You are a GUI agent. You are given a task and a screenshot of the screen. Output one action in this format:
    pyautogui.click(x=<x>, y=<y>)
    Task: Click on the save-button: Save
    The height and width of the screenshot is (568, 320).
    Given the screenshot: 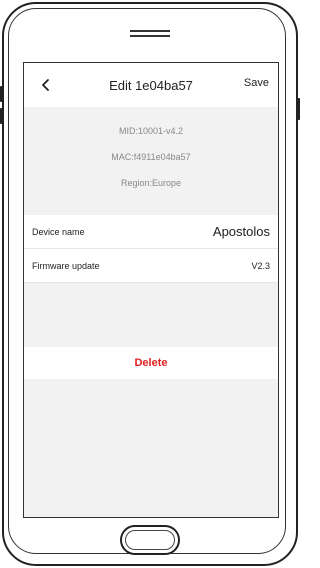 What is the action you would take?
    pyautogui.click(x=256, y=83)
    